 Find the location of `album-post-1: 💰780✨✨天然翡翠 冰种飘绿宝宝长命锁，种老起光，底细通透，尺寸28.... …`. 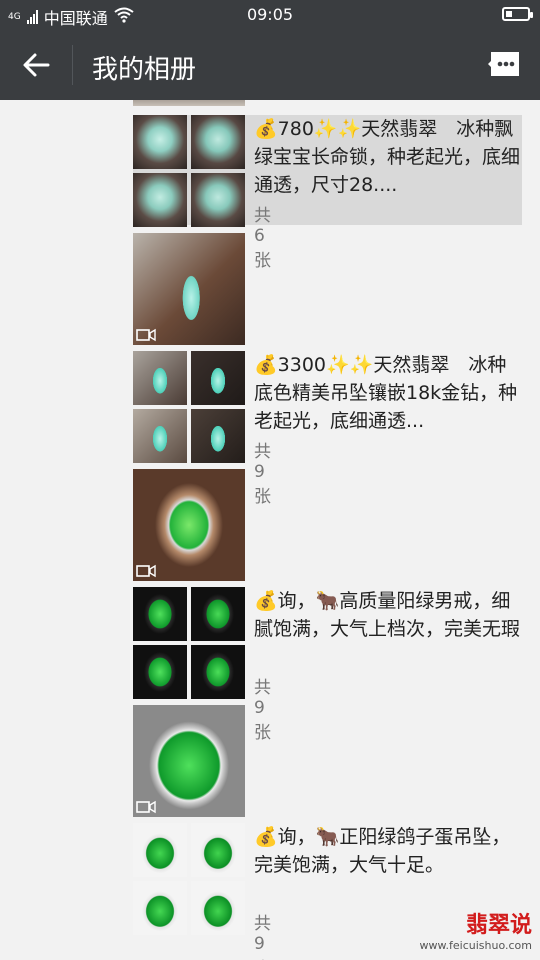

album-post-1: 💰780✨✨天然翡翠 冰种飘绿宝宝长命锁，种老起光，底细通透，尺寸28.... … is located at coordinates (326, 193).